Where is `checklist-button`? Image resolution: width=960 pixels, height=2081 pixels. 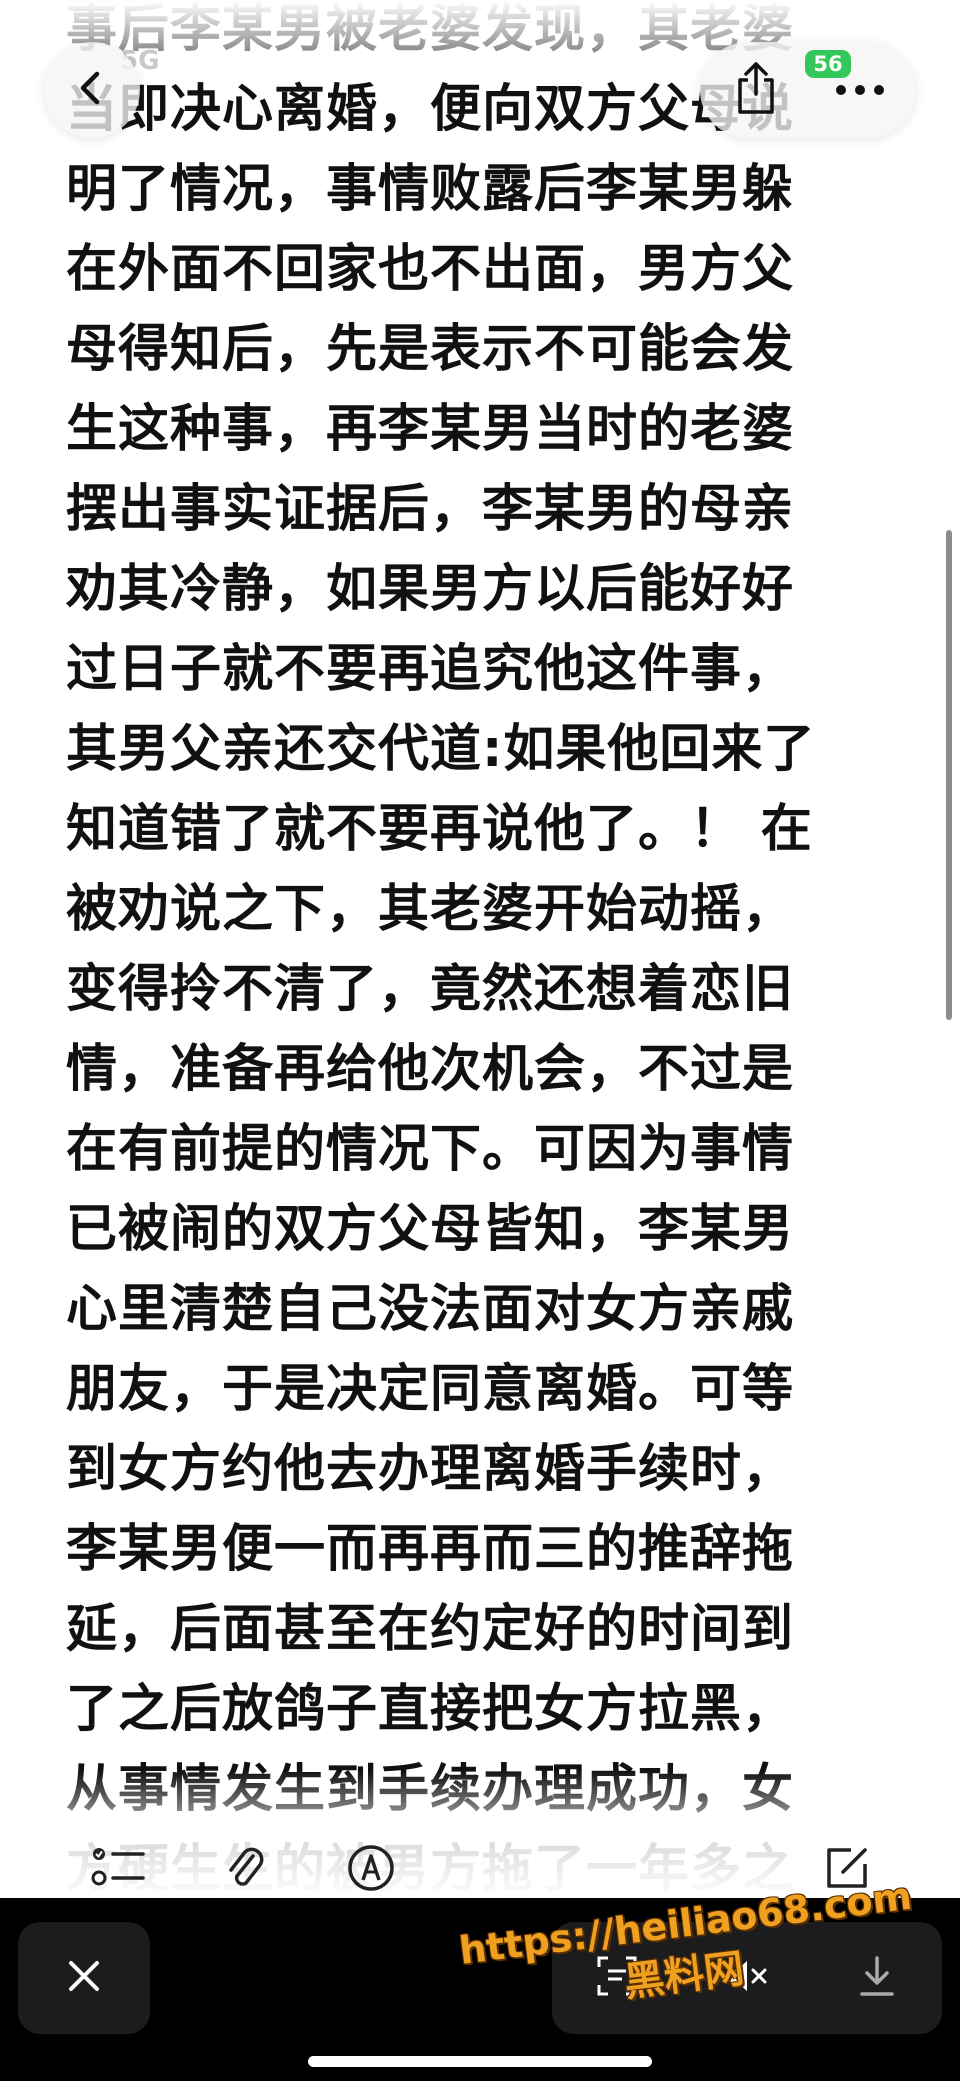
checklist-button is located at coordinates (119, 1870).